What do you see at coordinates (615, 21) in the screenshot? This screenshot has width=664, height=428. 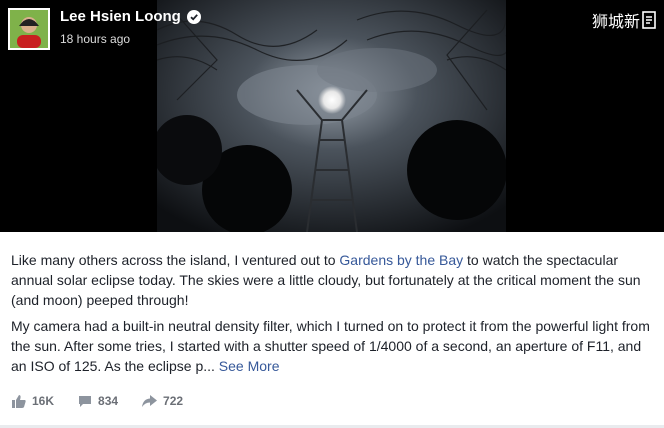 I see `watermark-text: 狮城新` at bounding box center [615, 21].